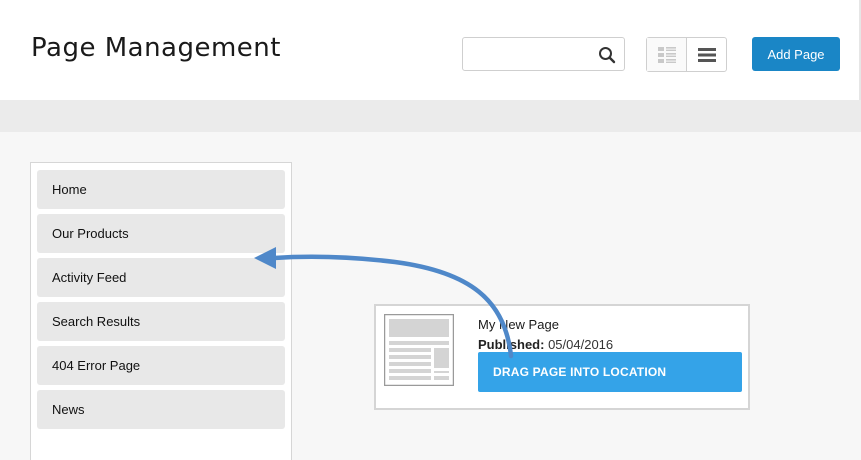 This screenshot has height=460, width=861. What do you see at coordinates (161, 277) in the screenshot?
I see `sidebar-item-activity-feed: Activity Feed` at bounding box center [161, 277].